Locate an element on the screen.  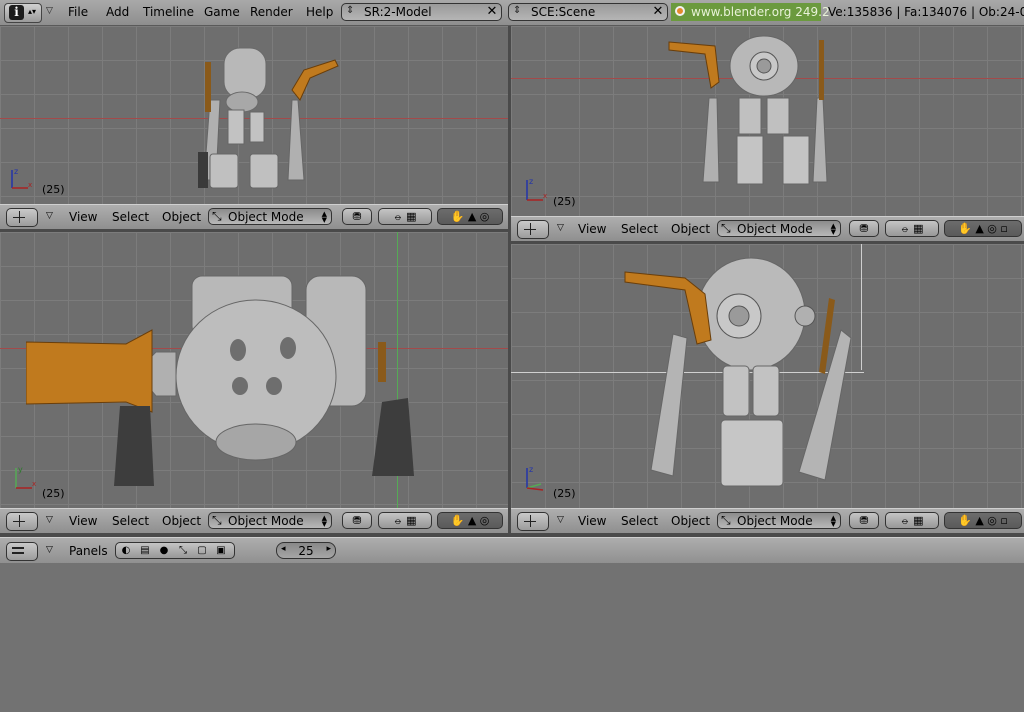
menu-timeline: Timeline is located at coordinates (168, 12).